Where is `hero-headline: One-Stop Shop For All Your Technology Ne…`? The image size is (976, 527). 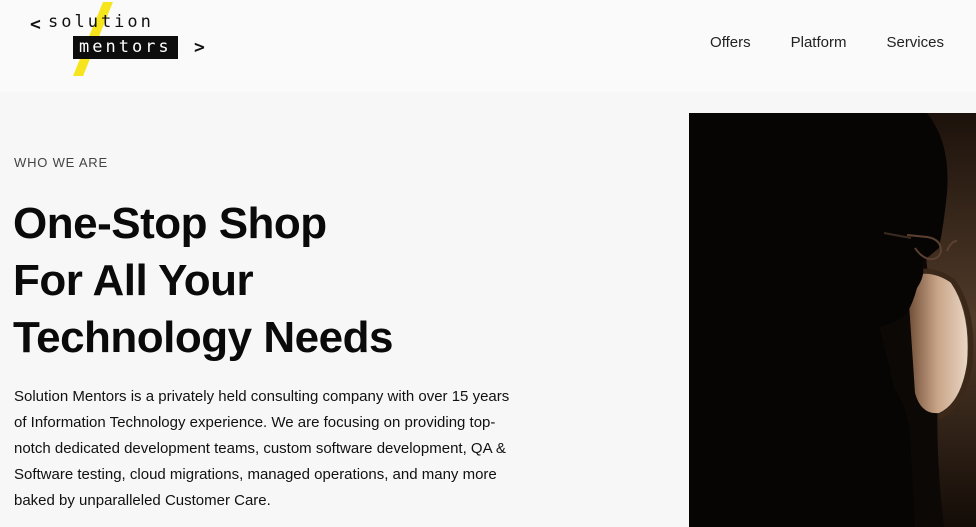
hero-headline: One-Stop Shop For All Your Technology Ne… is located at coordinates (203, 280).